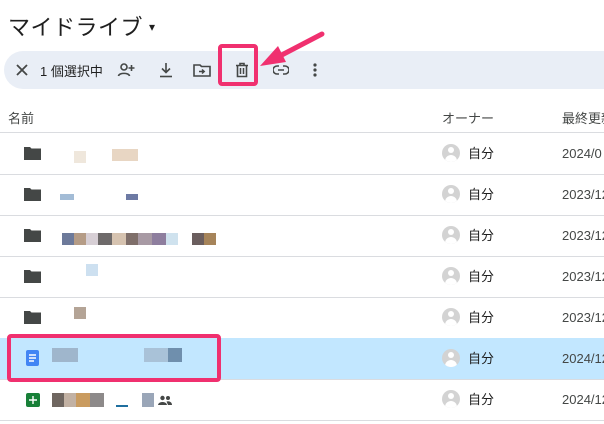  Describe the element at coordinates (21, 117) in the screenshot. I see `column-header-name: 名前` at that location.